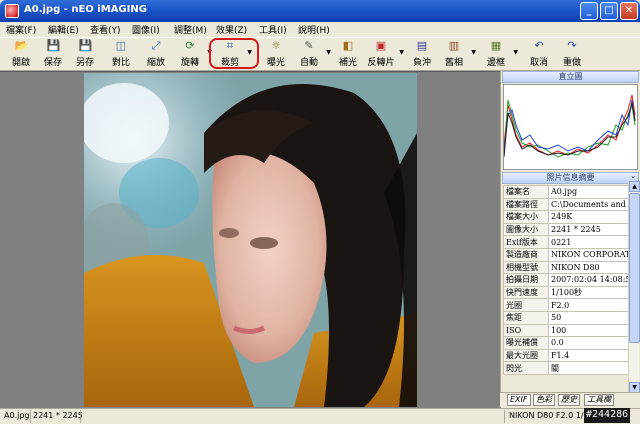  I want to click on resize-button: ⤢ 縮放, so click(156, 55).